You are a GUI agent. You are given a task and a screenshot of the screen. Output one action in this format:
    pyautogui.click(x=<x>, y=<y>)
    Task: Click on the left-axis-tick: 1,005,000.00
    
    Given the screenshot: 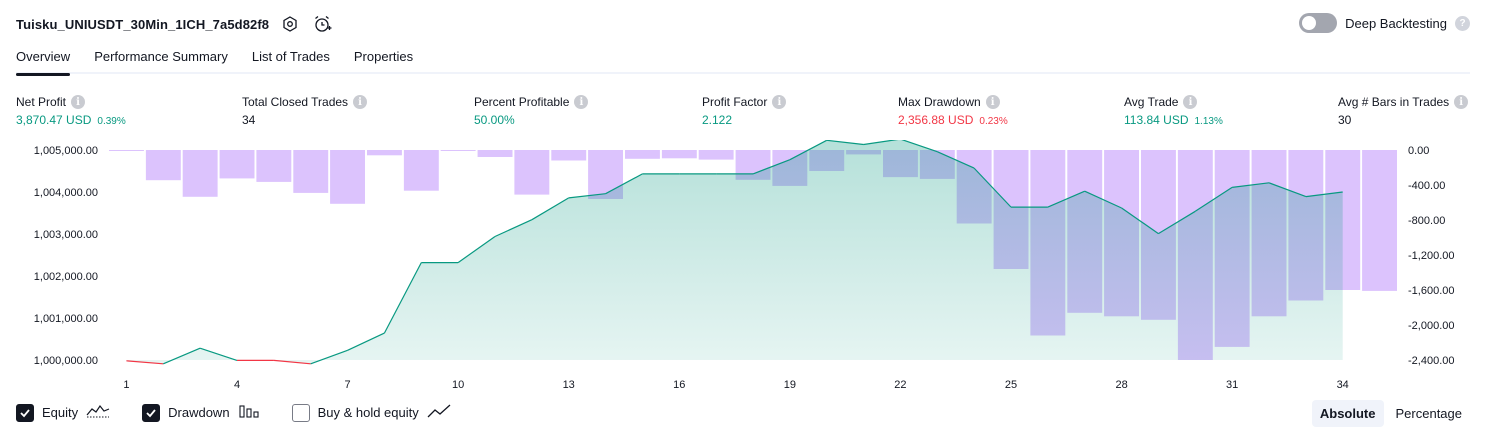 What is the action you would take?
    pyautogui.click(x=66, y=151)
    